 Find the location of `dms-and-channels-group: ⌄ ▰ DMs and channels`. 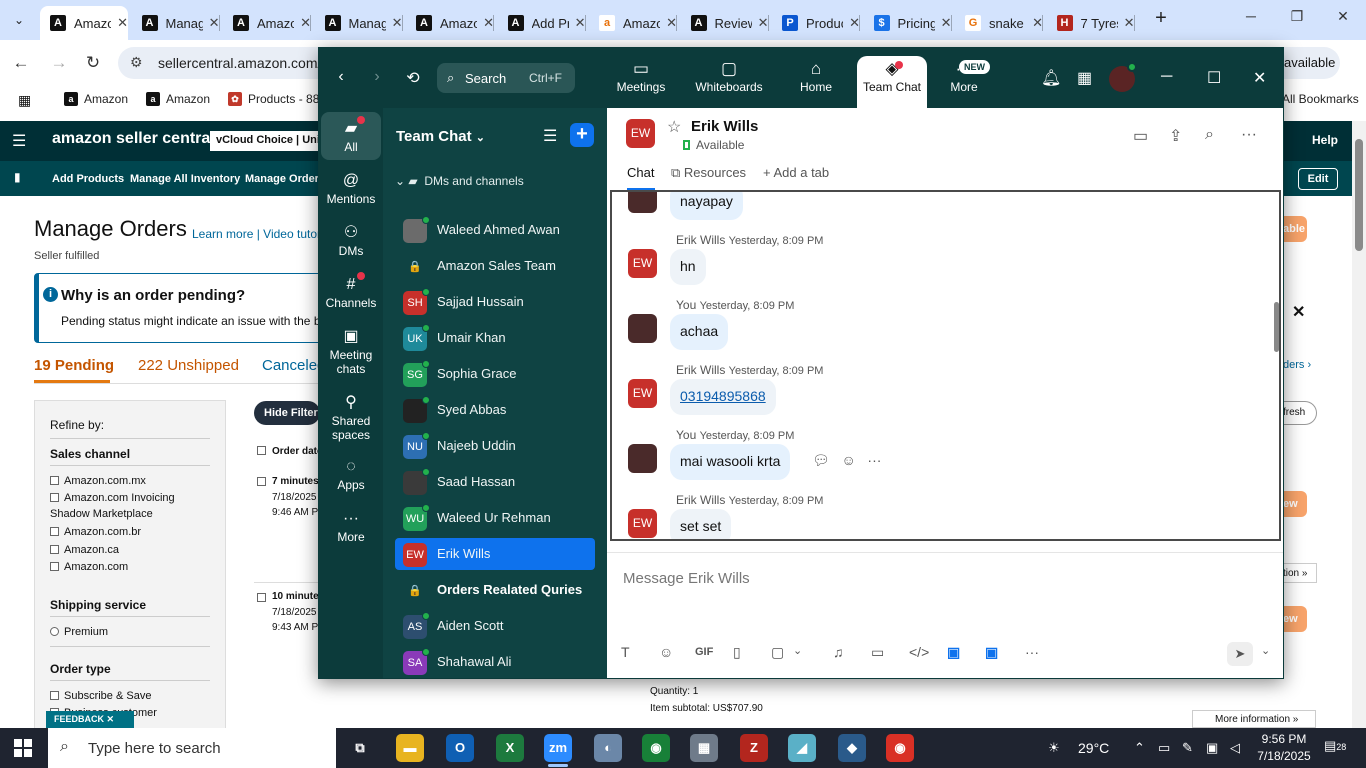

dms-and-channels-group: ⌄ ▰ DMs and channels is located at coordinates (459, 181).